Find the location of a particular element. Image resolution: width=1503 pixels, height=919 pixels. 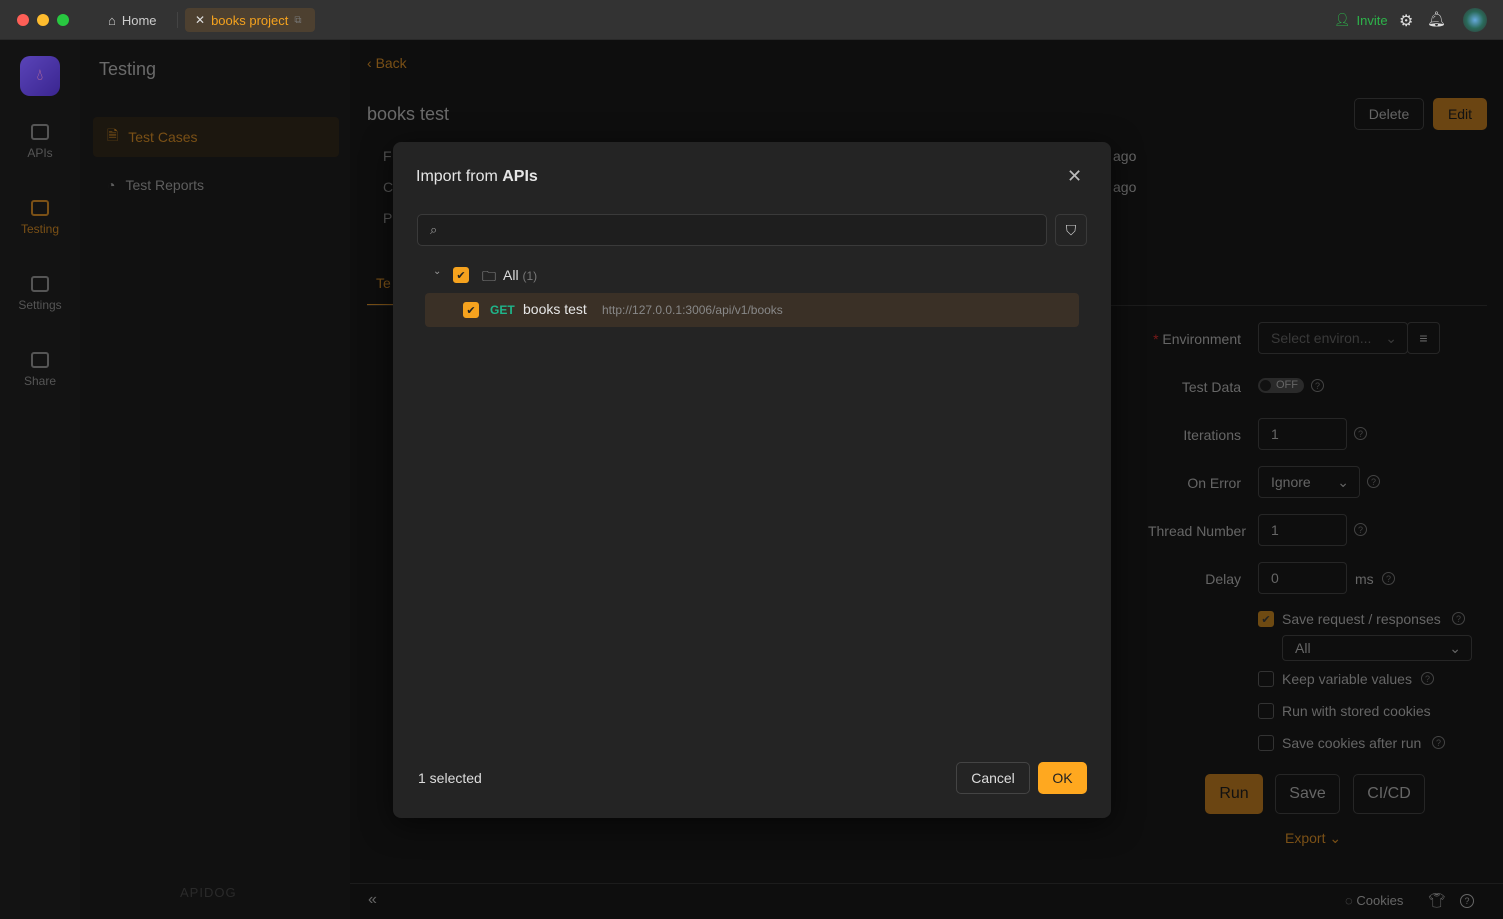

delay-input: 0 is located at coordinates (1302, 578).